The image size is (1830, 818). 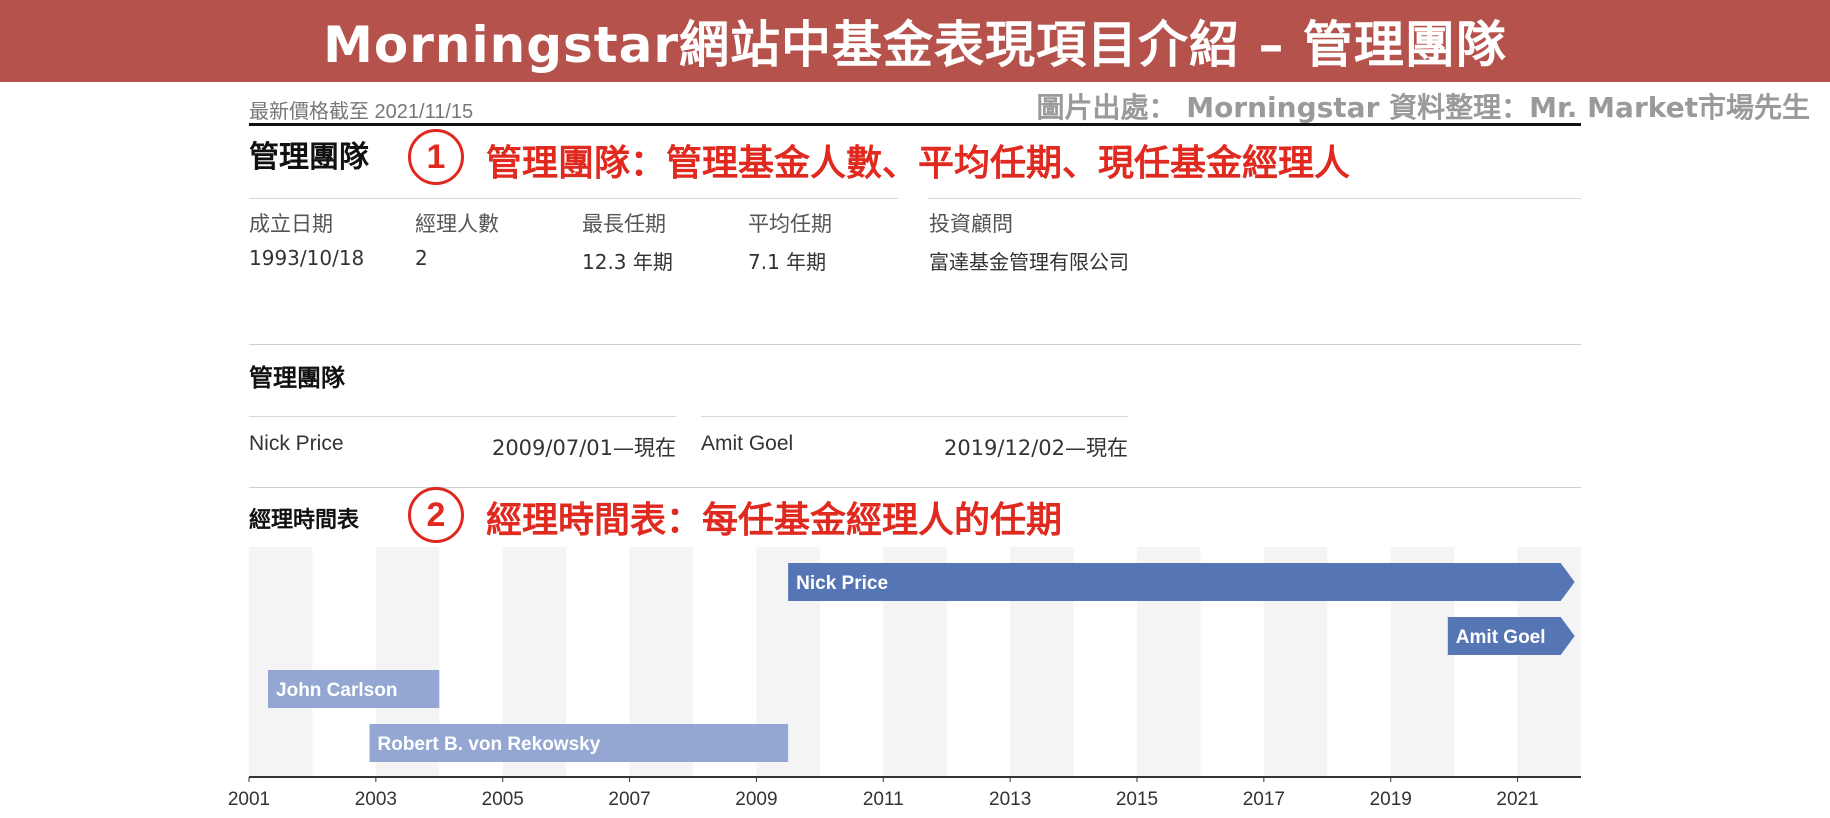 What do you see at coordinates (914, 416) in the screenshot?
I see `manager-divider-right` at bounding box center [914, 416].